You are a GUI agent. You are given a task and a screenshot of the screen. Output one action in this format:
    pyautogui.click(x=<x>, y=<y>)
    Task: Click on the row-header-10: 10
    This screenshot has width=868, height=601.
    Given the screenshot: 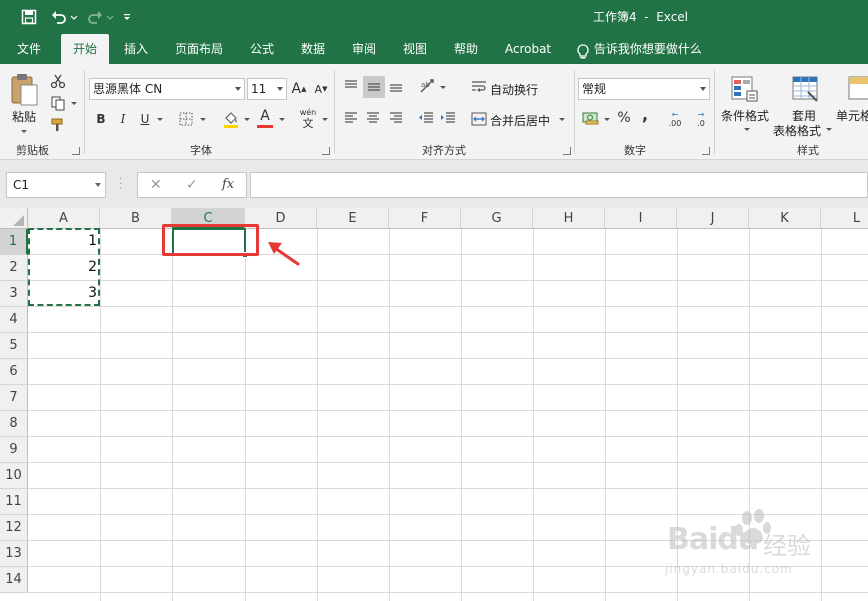 What is the action you would take?
    pyautogui.click(x=14, y=476)
    